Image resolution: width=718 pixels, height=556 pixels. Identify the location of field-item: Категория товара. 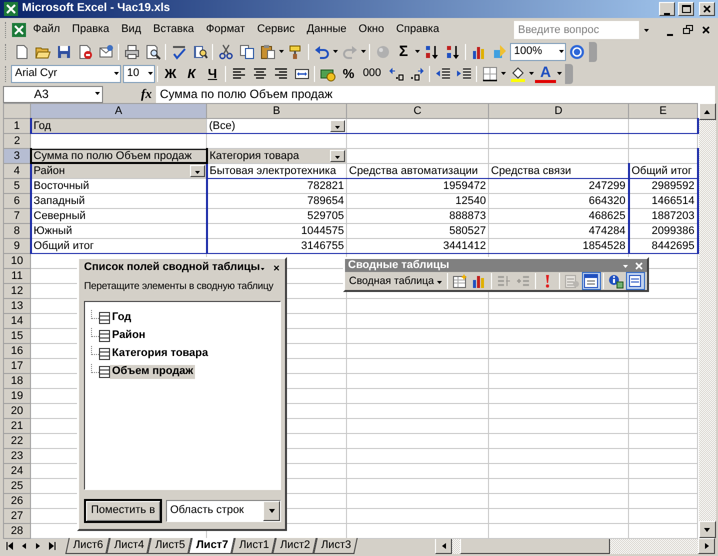
(160, 354).